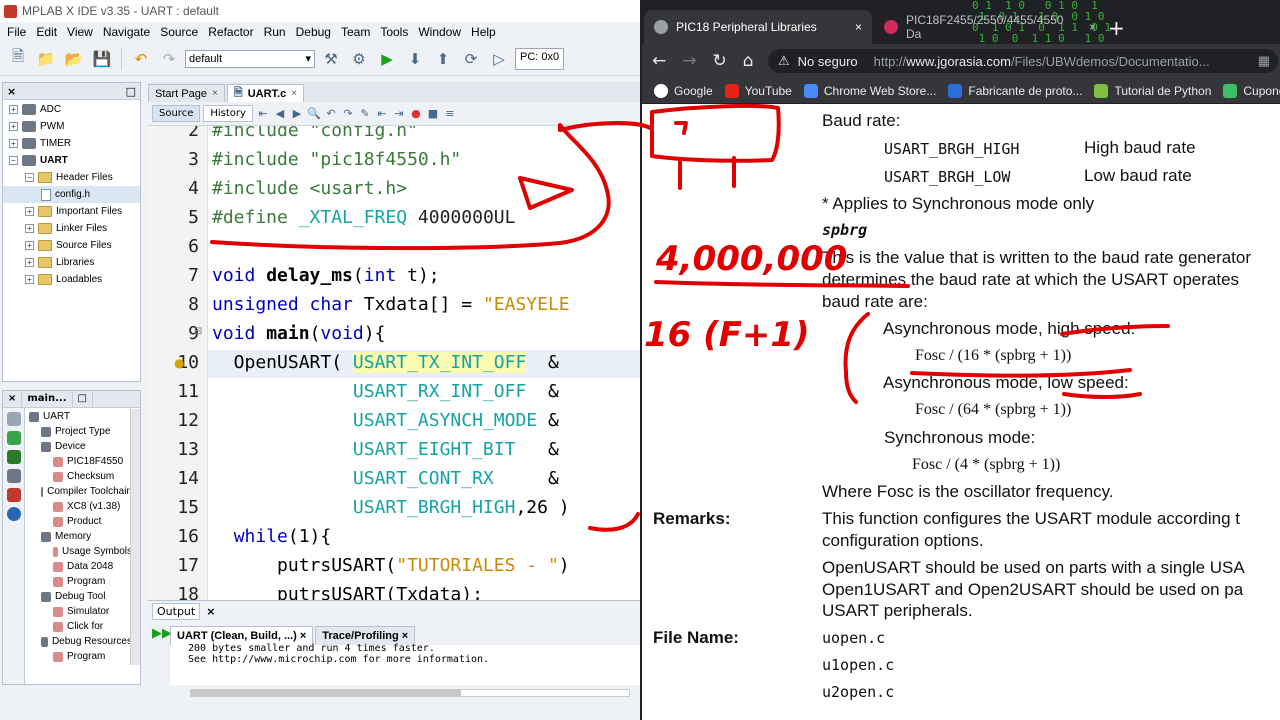  I want to click on dashboard-tree-item: Debug Tool, so click(79, 596).